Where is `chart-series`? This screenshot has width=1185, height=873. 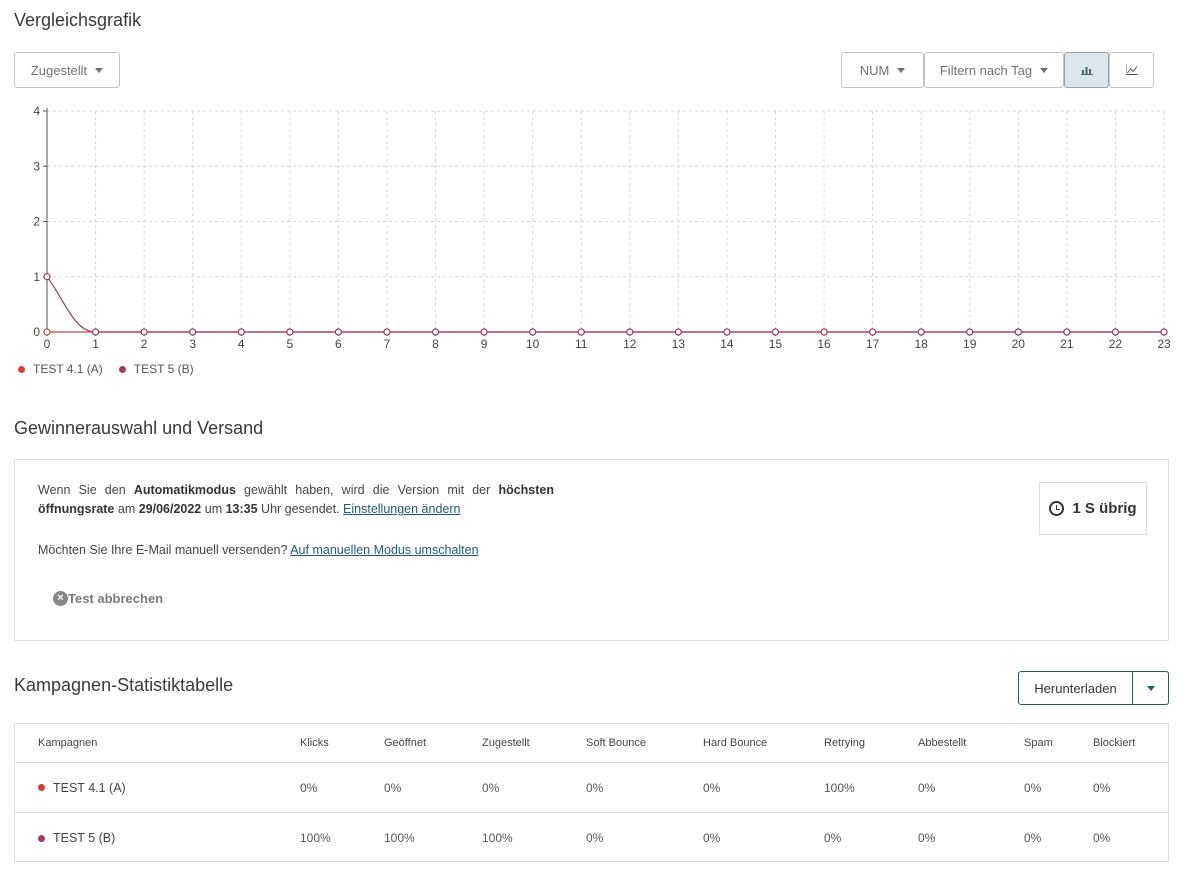
chart-series is located at coordinates (605, 304).